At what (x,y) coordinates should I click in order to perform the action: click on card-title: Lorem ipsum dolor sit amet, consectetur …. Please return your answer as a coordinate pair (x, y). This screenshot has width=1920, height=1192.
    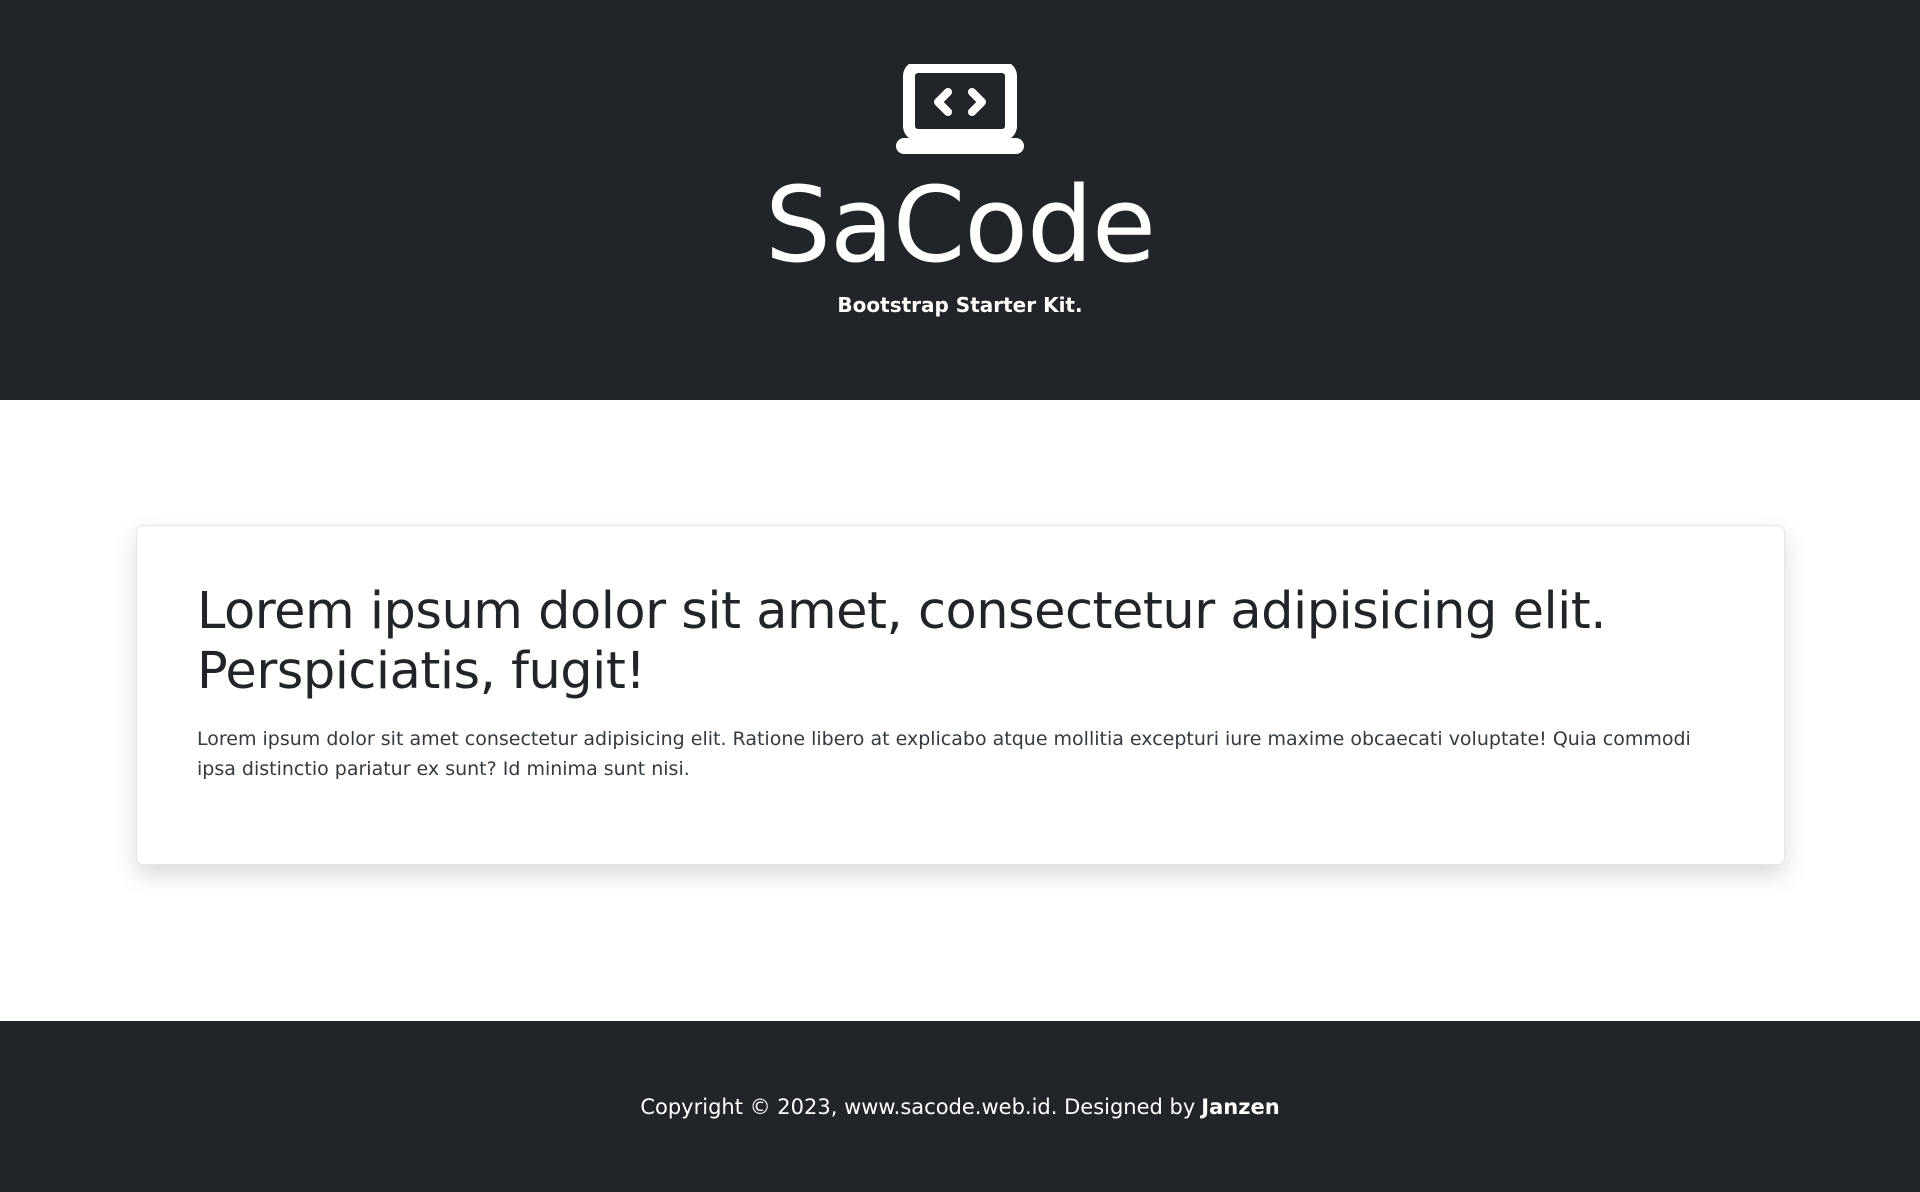
    Looking at the image, I should click on (902, 641).